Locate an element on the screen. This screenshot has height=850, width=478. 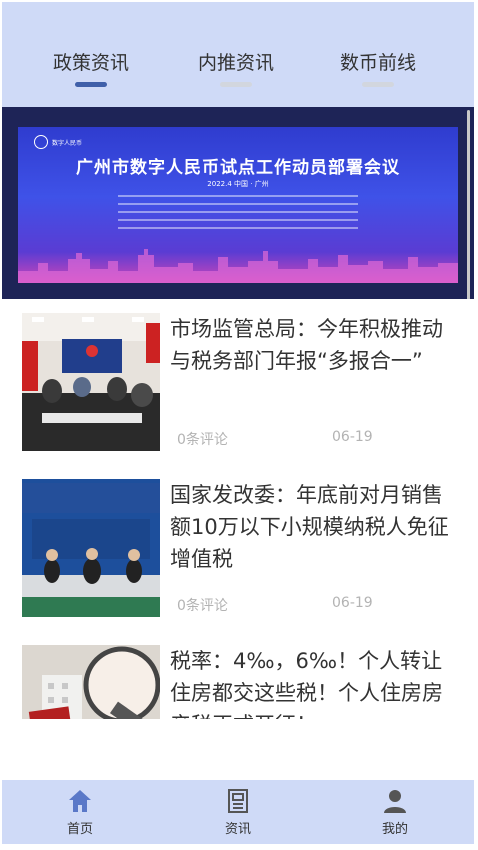
list-item: 税率：4‰，6‰！个人转让住房都交这些税！个人住房房产税正式开征！ is located at coordinates (238, 675).